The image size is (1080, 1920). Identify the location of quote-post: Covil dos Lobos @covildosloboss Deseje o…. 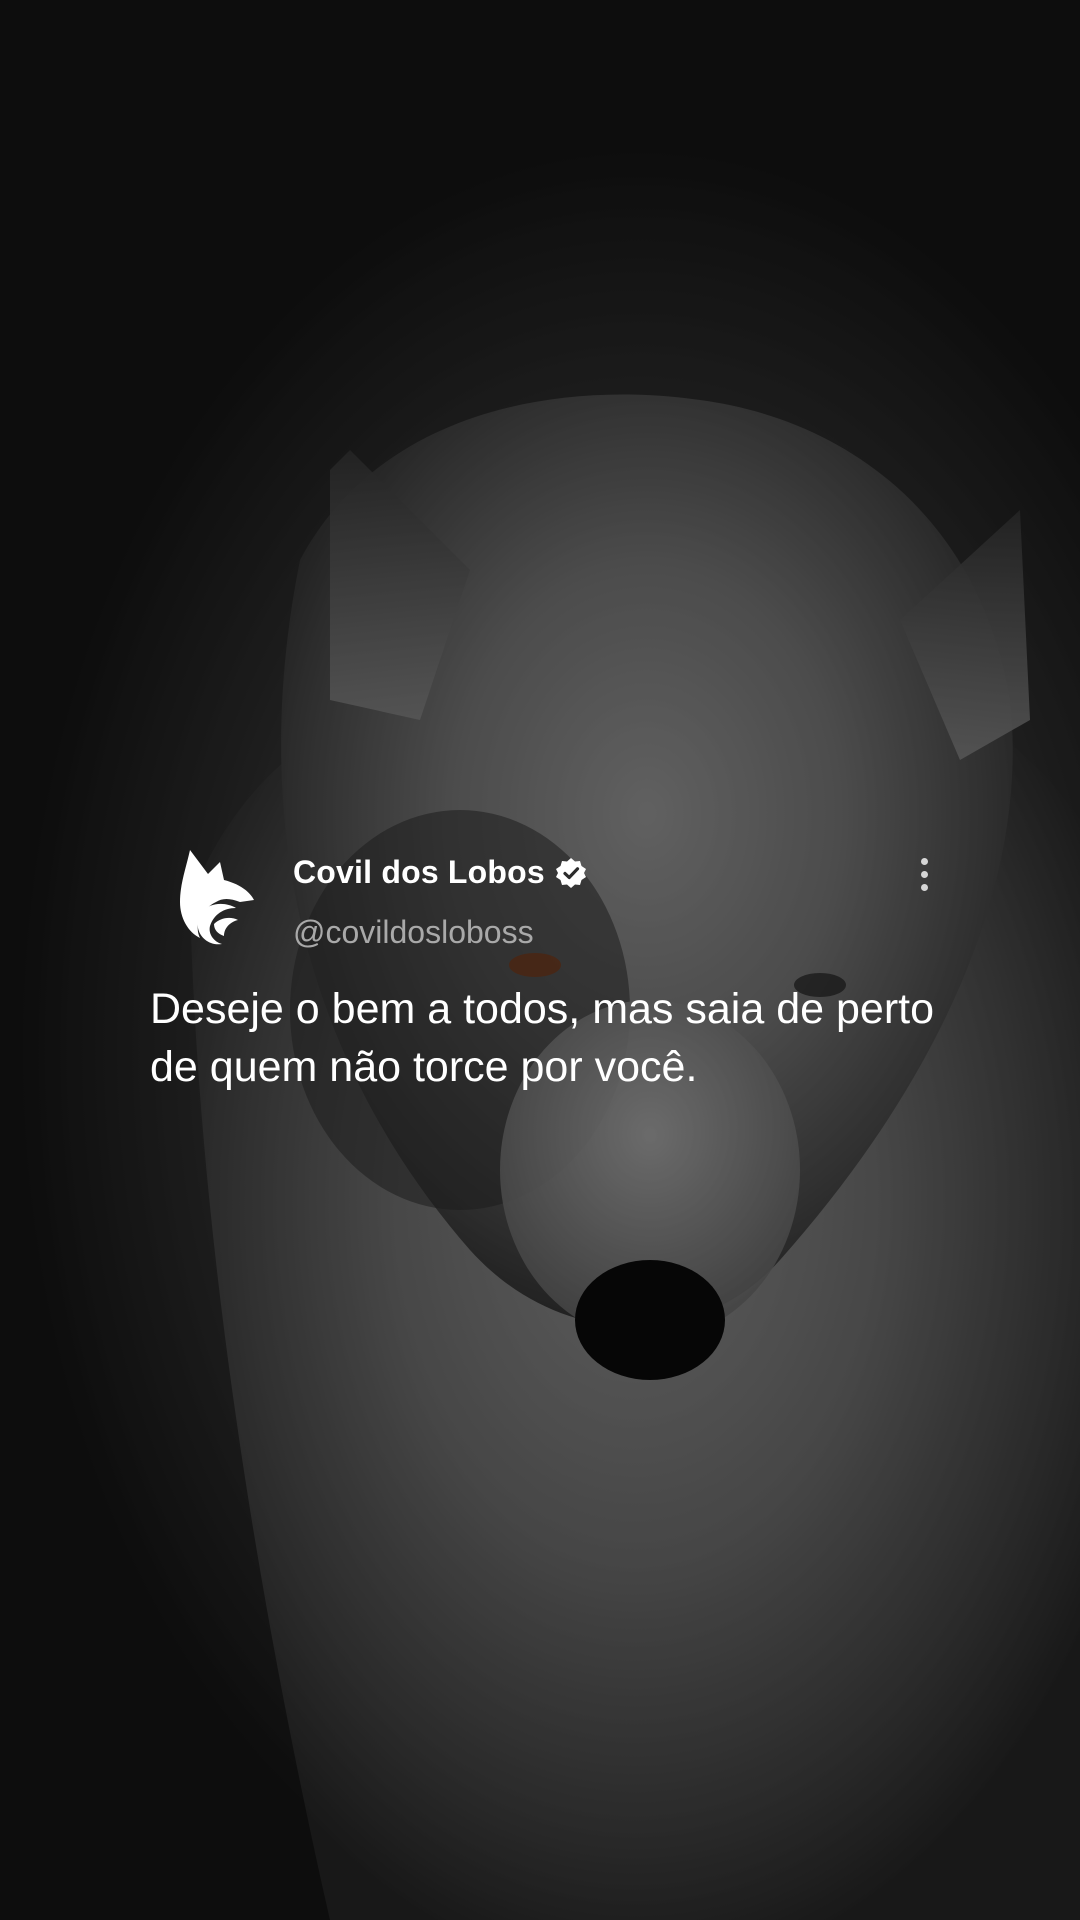
(550, 968).